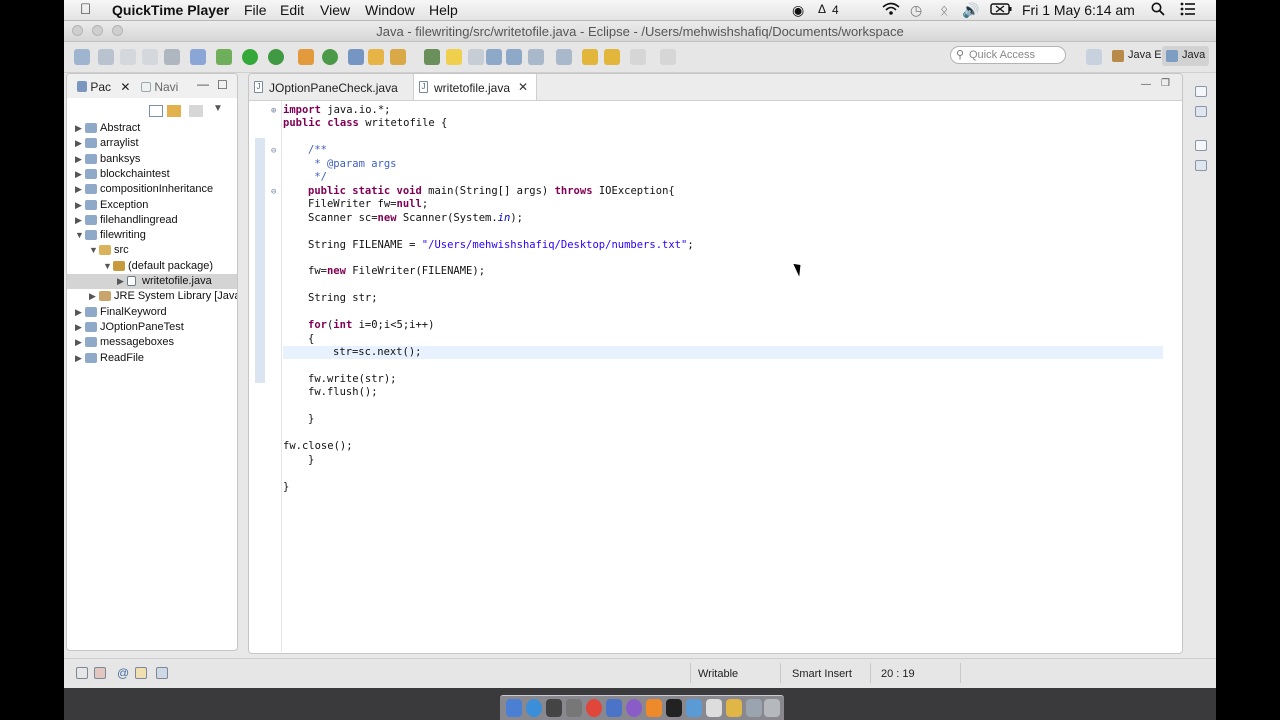 The width and height of the screenshot is (1280, 720). I want to click on menu-file: File, so click(255, 10).